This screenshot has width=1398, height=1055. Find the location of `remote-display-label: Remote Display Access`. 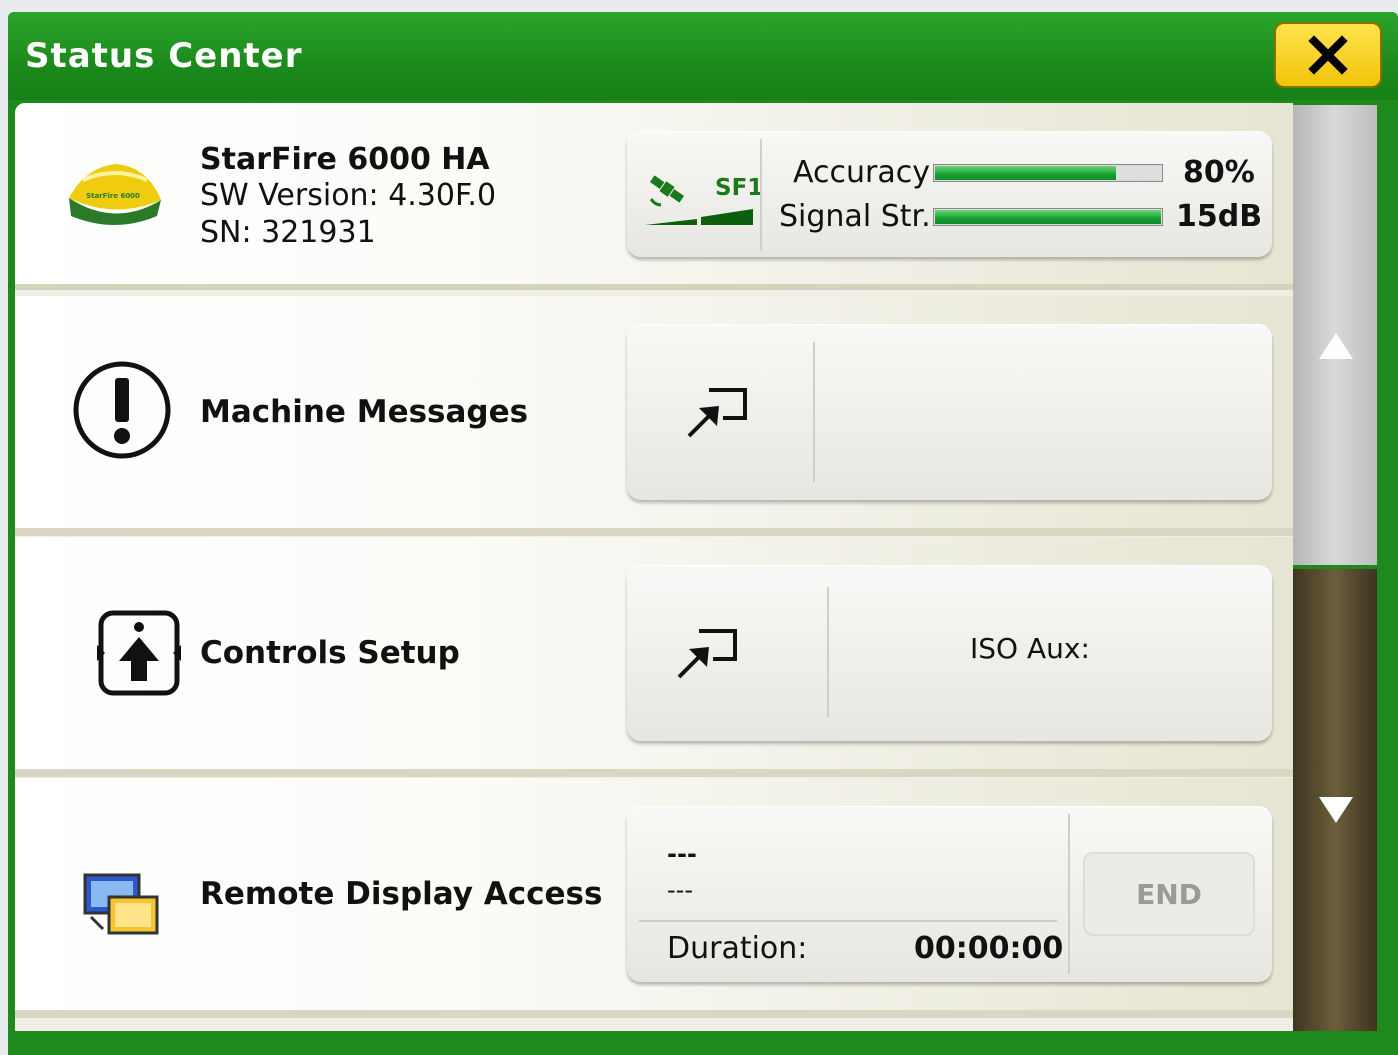

remote-display-label: Remote Display Access is located at coordinates (401, 894).